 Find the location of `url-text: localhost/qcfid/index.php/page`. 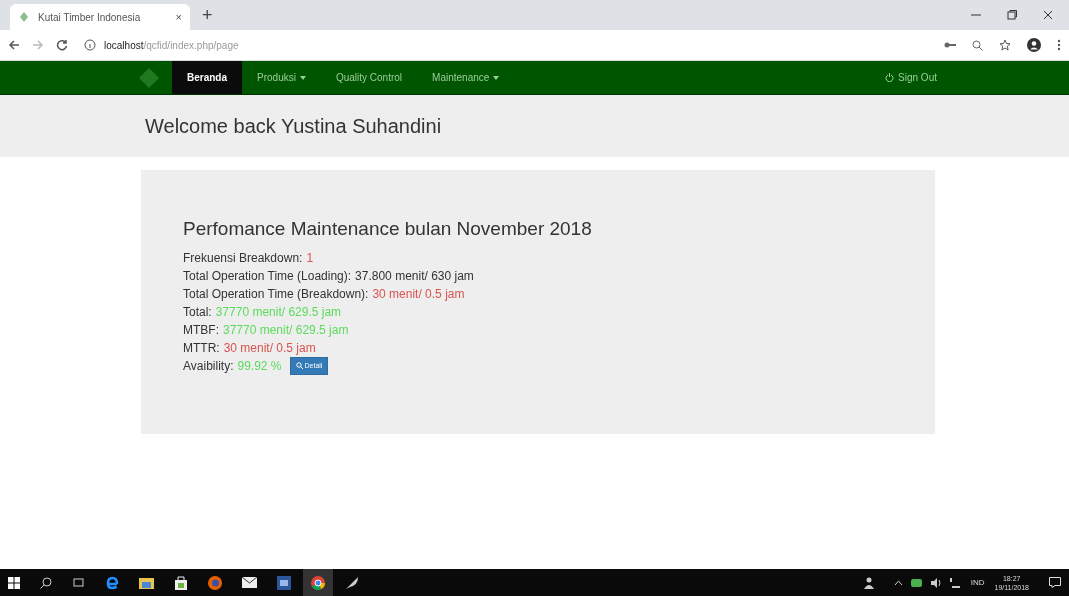

url-text: localhost/qcfid/index.php/page is located at coordinates (171, 45).